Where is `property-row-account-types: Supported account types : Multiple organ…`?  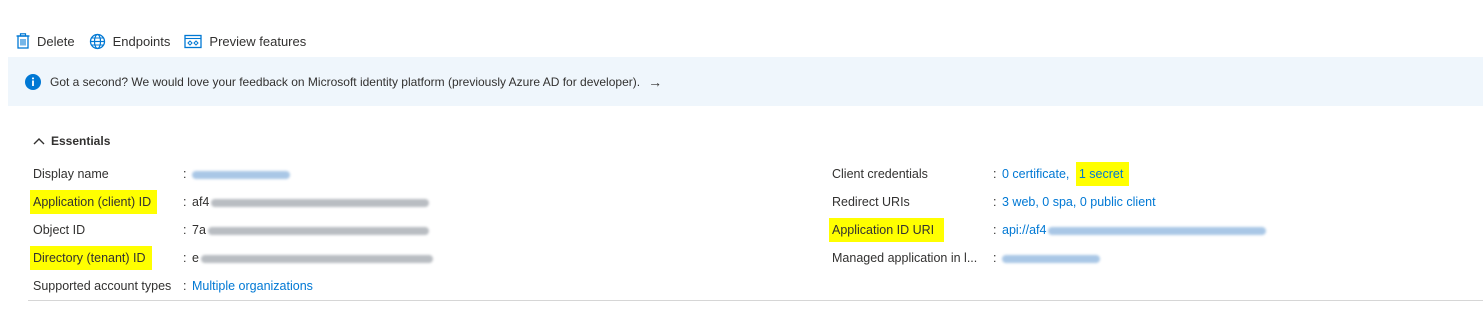 property-row-account-types: Supported account types : Multiple organ… is located at coordinates (380, 286).